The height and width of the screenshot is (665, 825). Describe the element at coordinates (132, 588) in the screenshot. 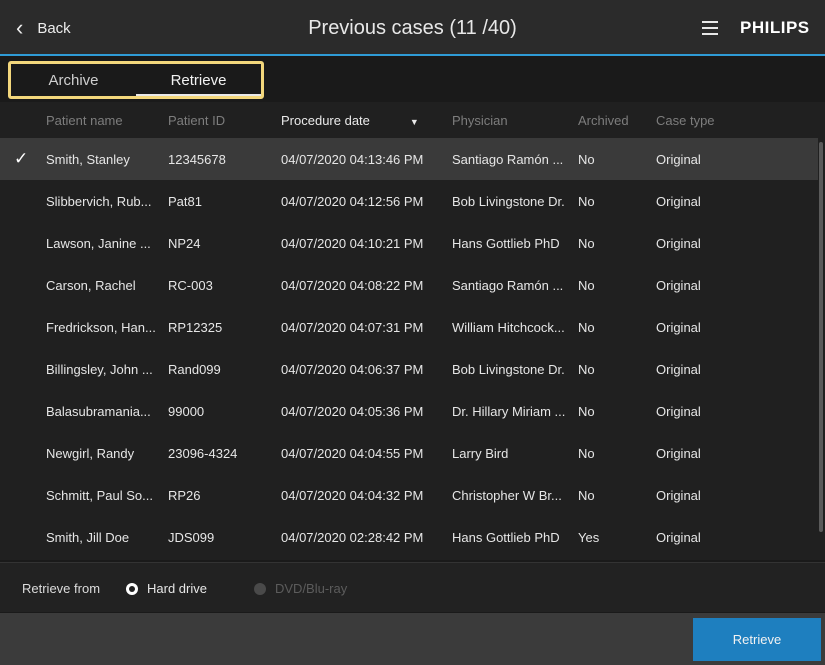

I see `radio-selected-icon` at that location.